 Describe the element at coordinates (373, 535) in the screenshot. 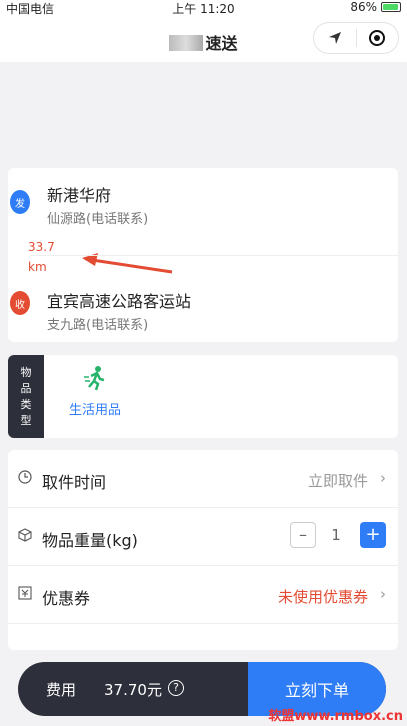

I see `weight-increase-button: +` at that location.